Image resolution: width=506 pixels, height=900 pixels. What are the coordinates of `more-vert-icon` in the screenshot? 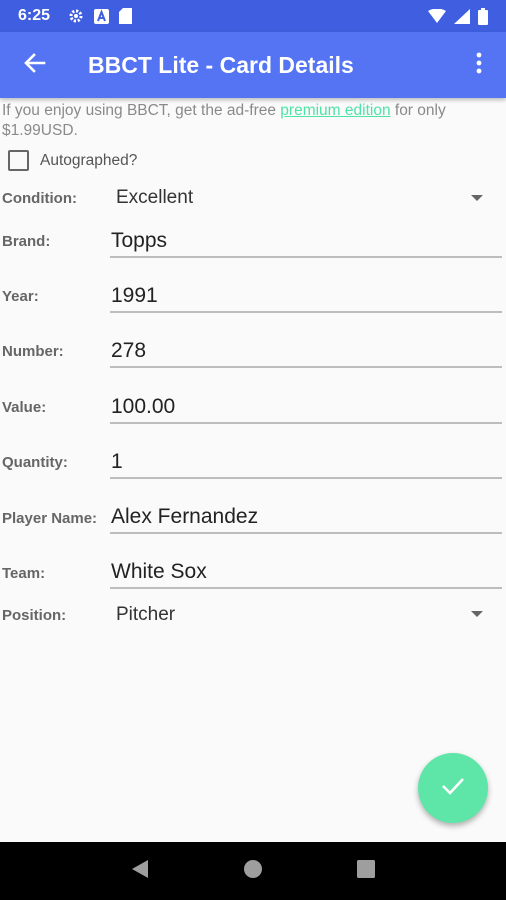 It's located at (479, 65).